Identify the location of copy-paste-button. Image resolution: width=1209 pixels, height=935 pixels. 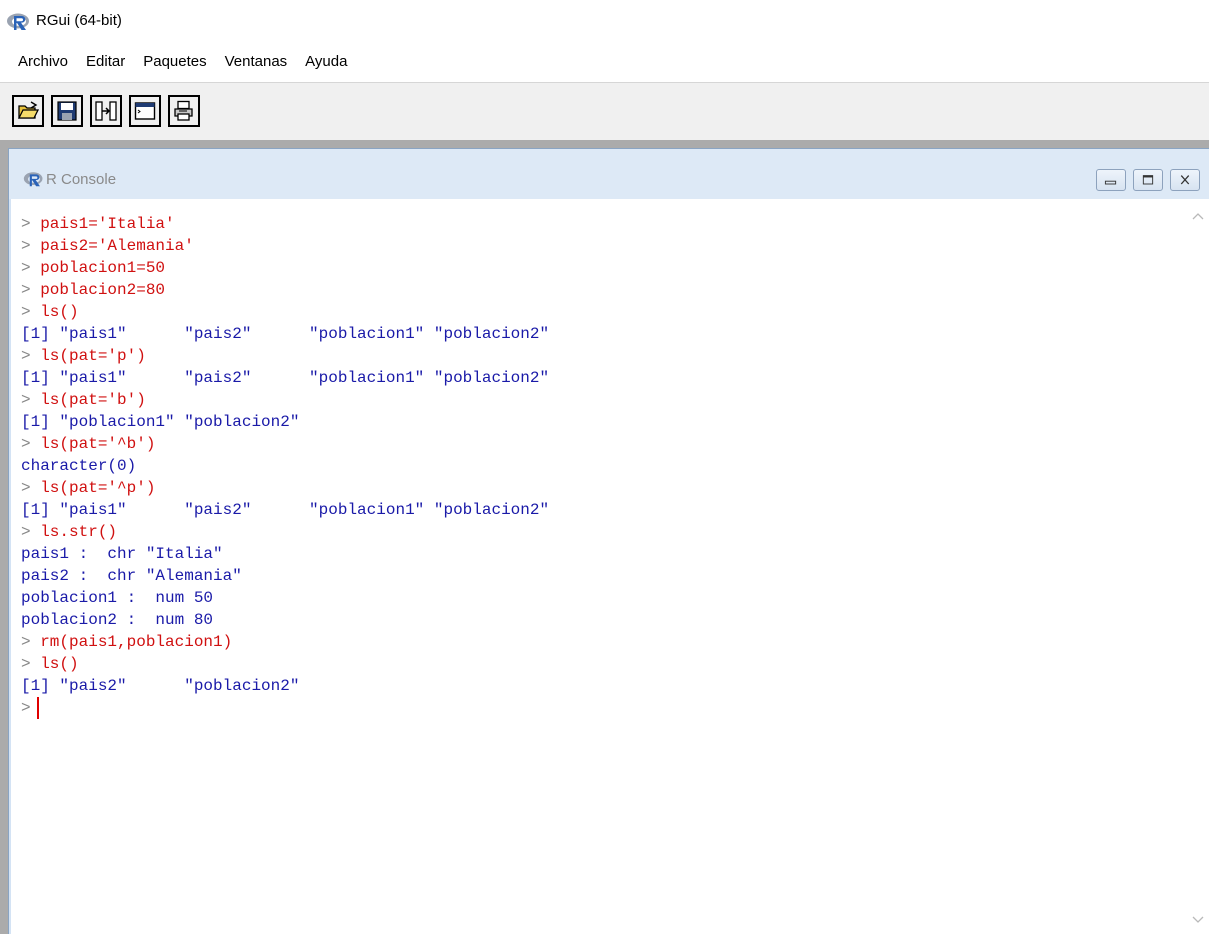
(106, 111).